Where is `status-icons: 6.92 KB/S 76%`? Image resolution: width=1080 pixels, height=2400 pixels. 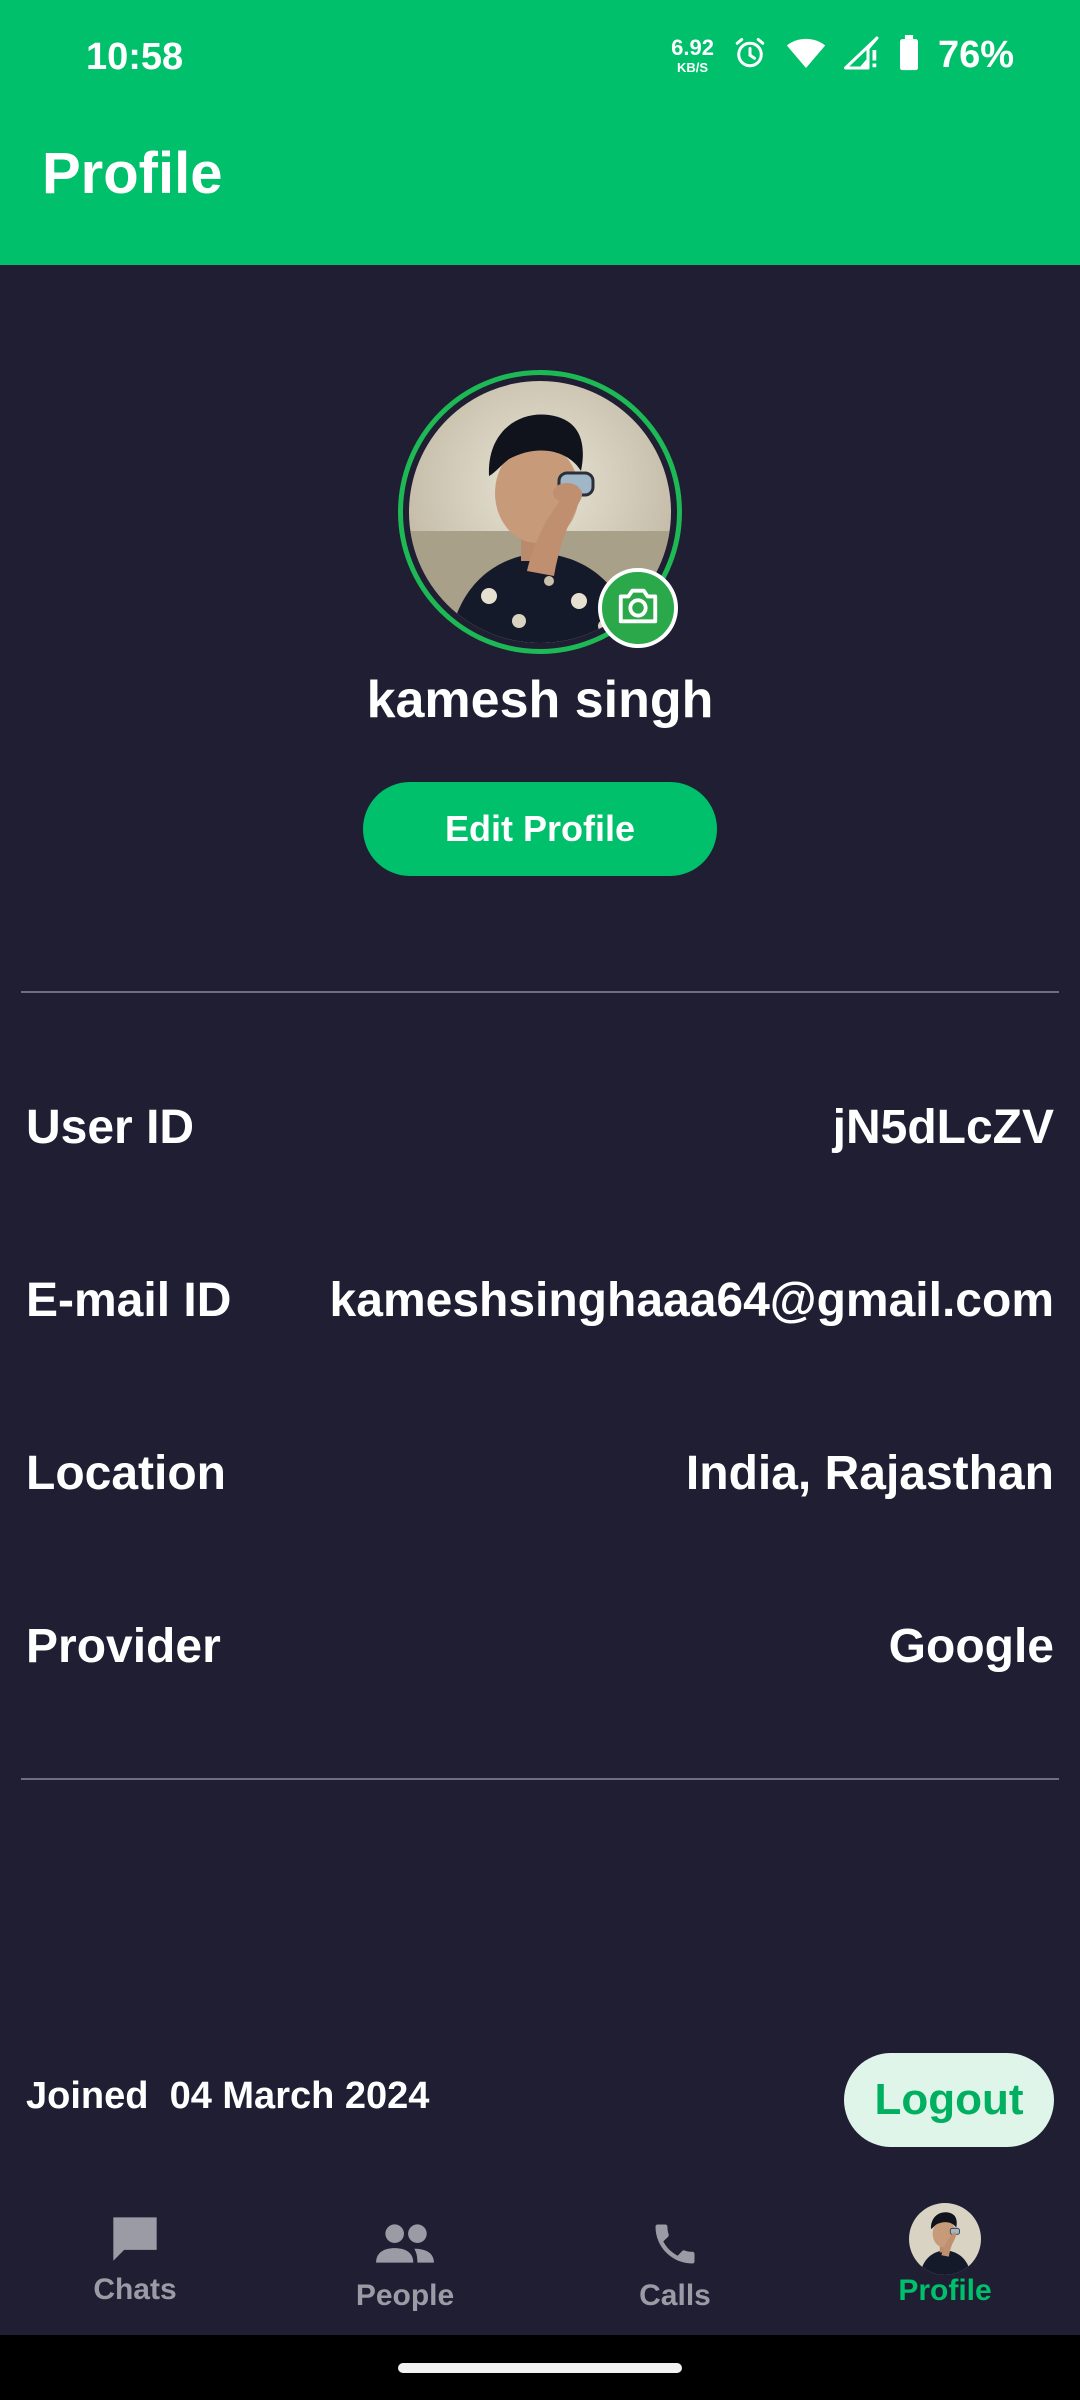 status-icons: 6.92 KB/S 76% is located at coordinates (842, 55).